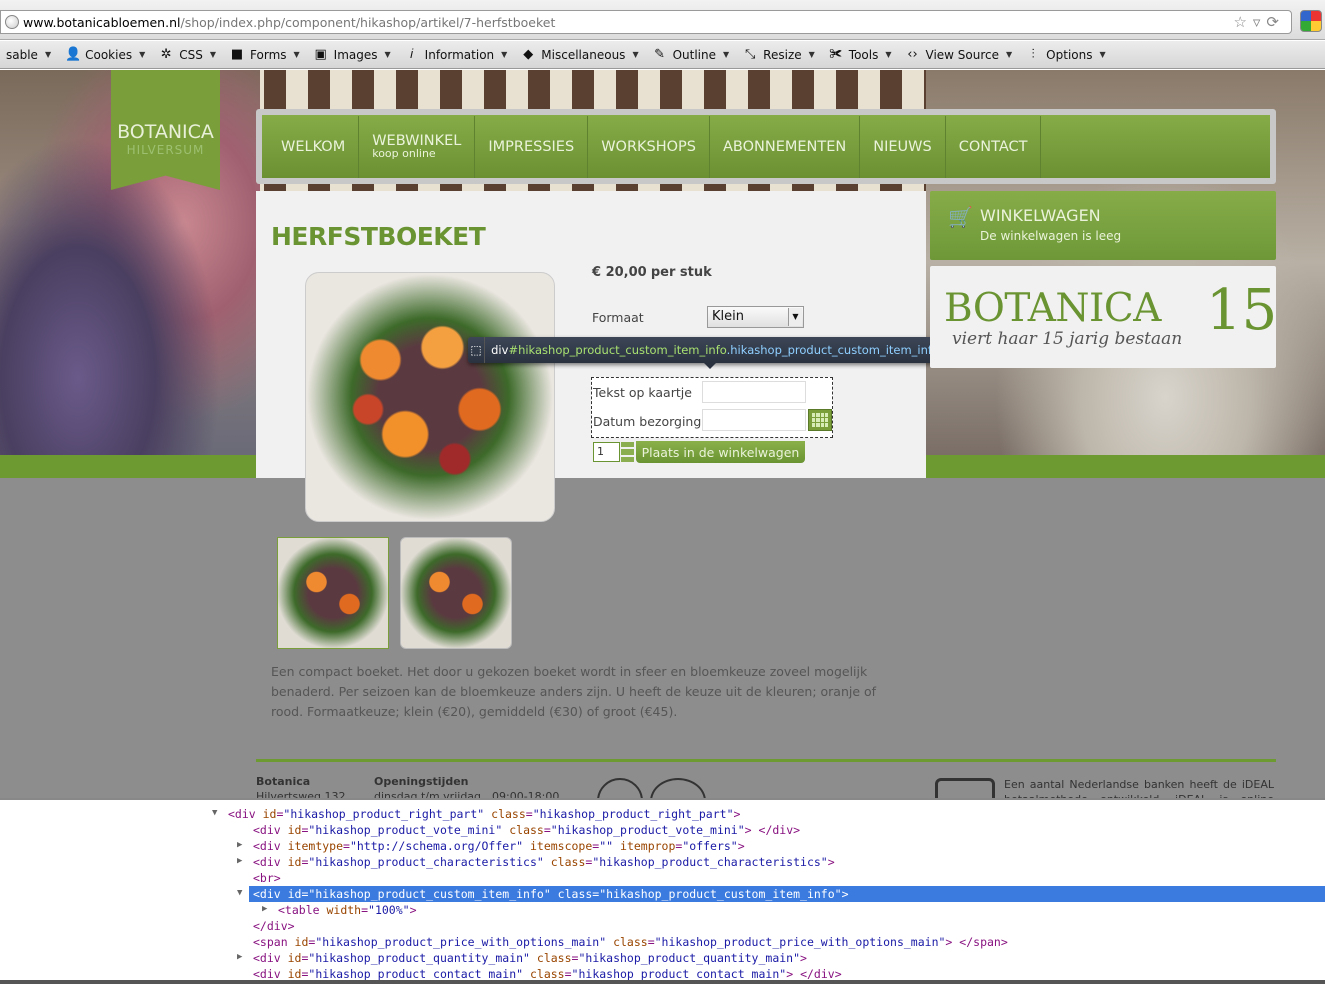 The image size is (1325, 984). I want to click on element-picker-icon: ⬚, so click(477, 350).